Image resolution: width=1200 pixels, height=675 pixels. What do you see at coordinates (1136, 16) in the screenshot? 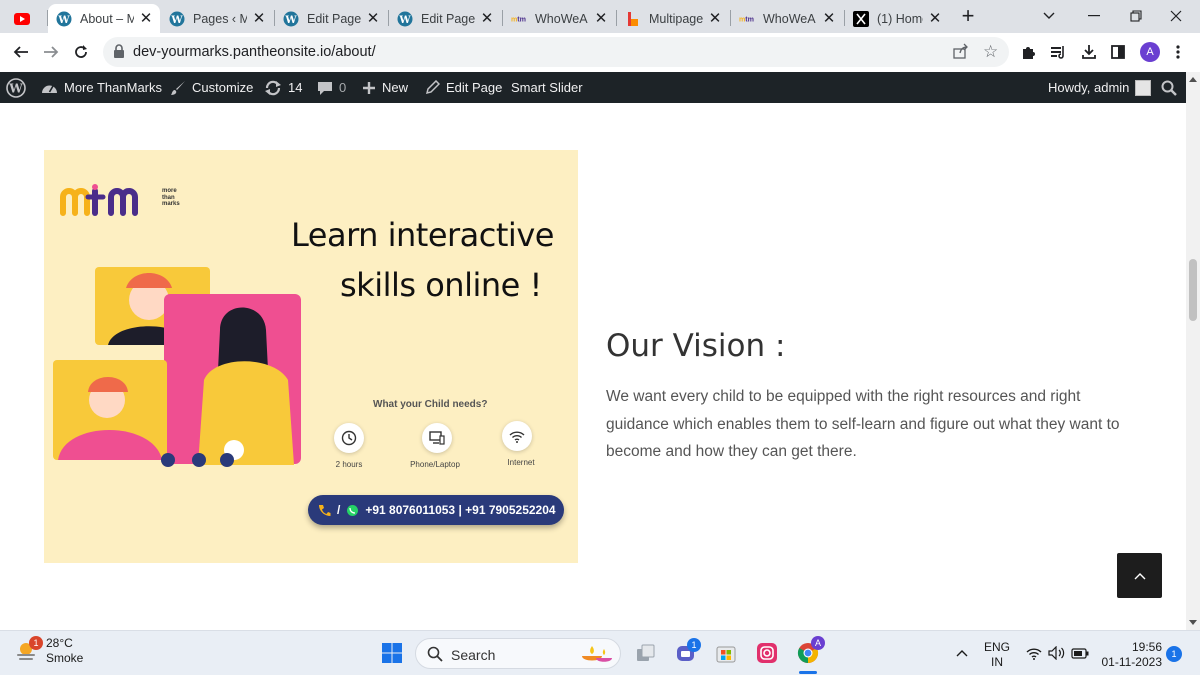
I see `restore-icon` at bounding box center [1136, 16].